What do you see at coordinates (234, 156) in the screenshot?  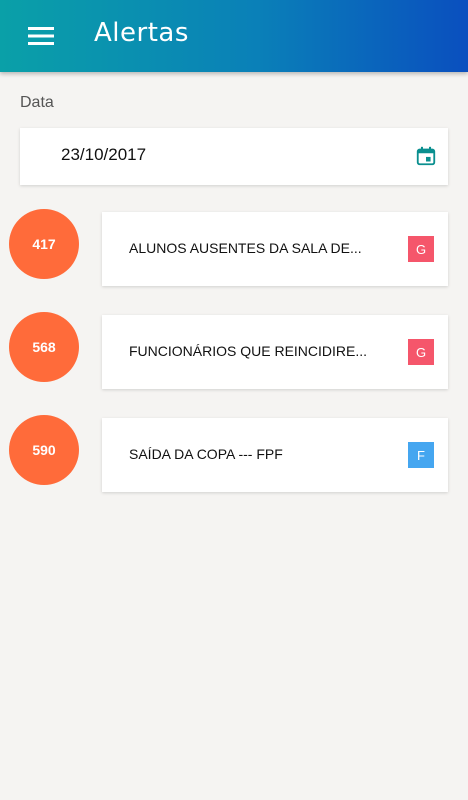 I see `date-field: 23/10/2017` at bounding box center [234, 156].